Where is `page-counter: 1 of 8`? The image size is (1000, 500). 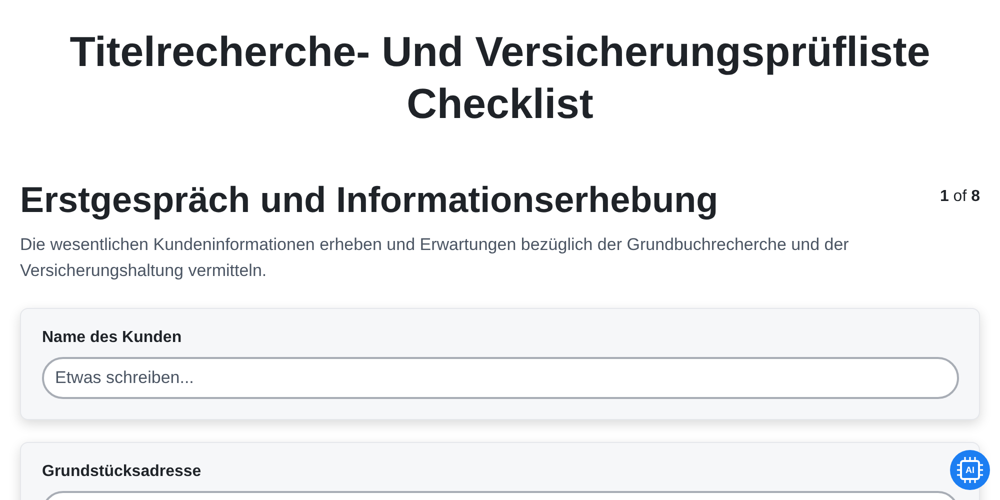 page-counter: 1 of 8 is located at coordinates (960, 197).